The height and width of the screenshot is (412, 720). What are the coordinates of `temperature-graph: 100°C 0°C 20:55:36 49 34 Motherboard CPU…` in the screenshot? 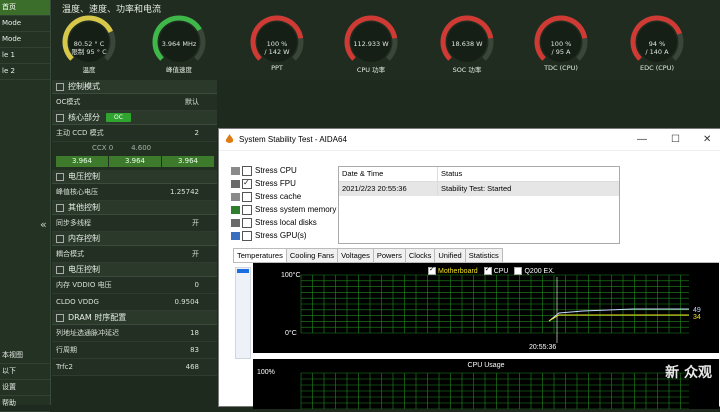 It's located at (486, 308).